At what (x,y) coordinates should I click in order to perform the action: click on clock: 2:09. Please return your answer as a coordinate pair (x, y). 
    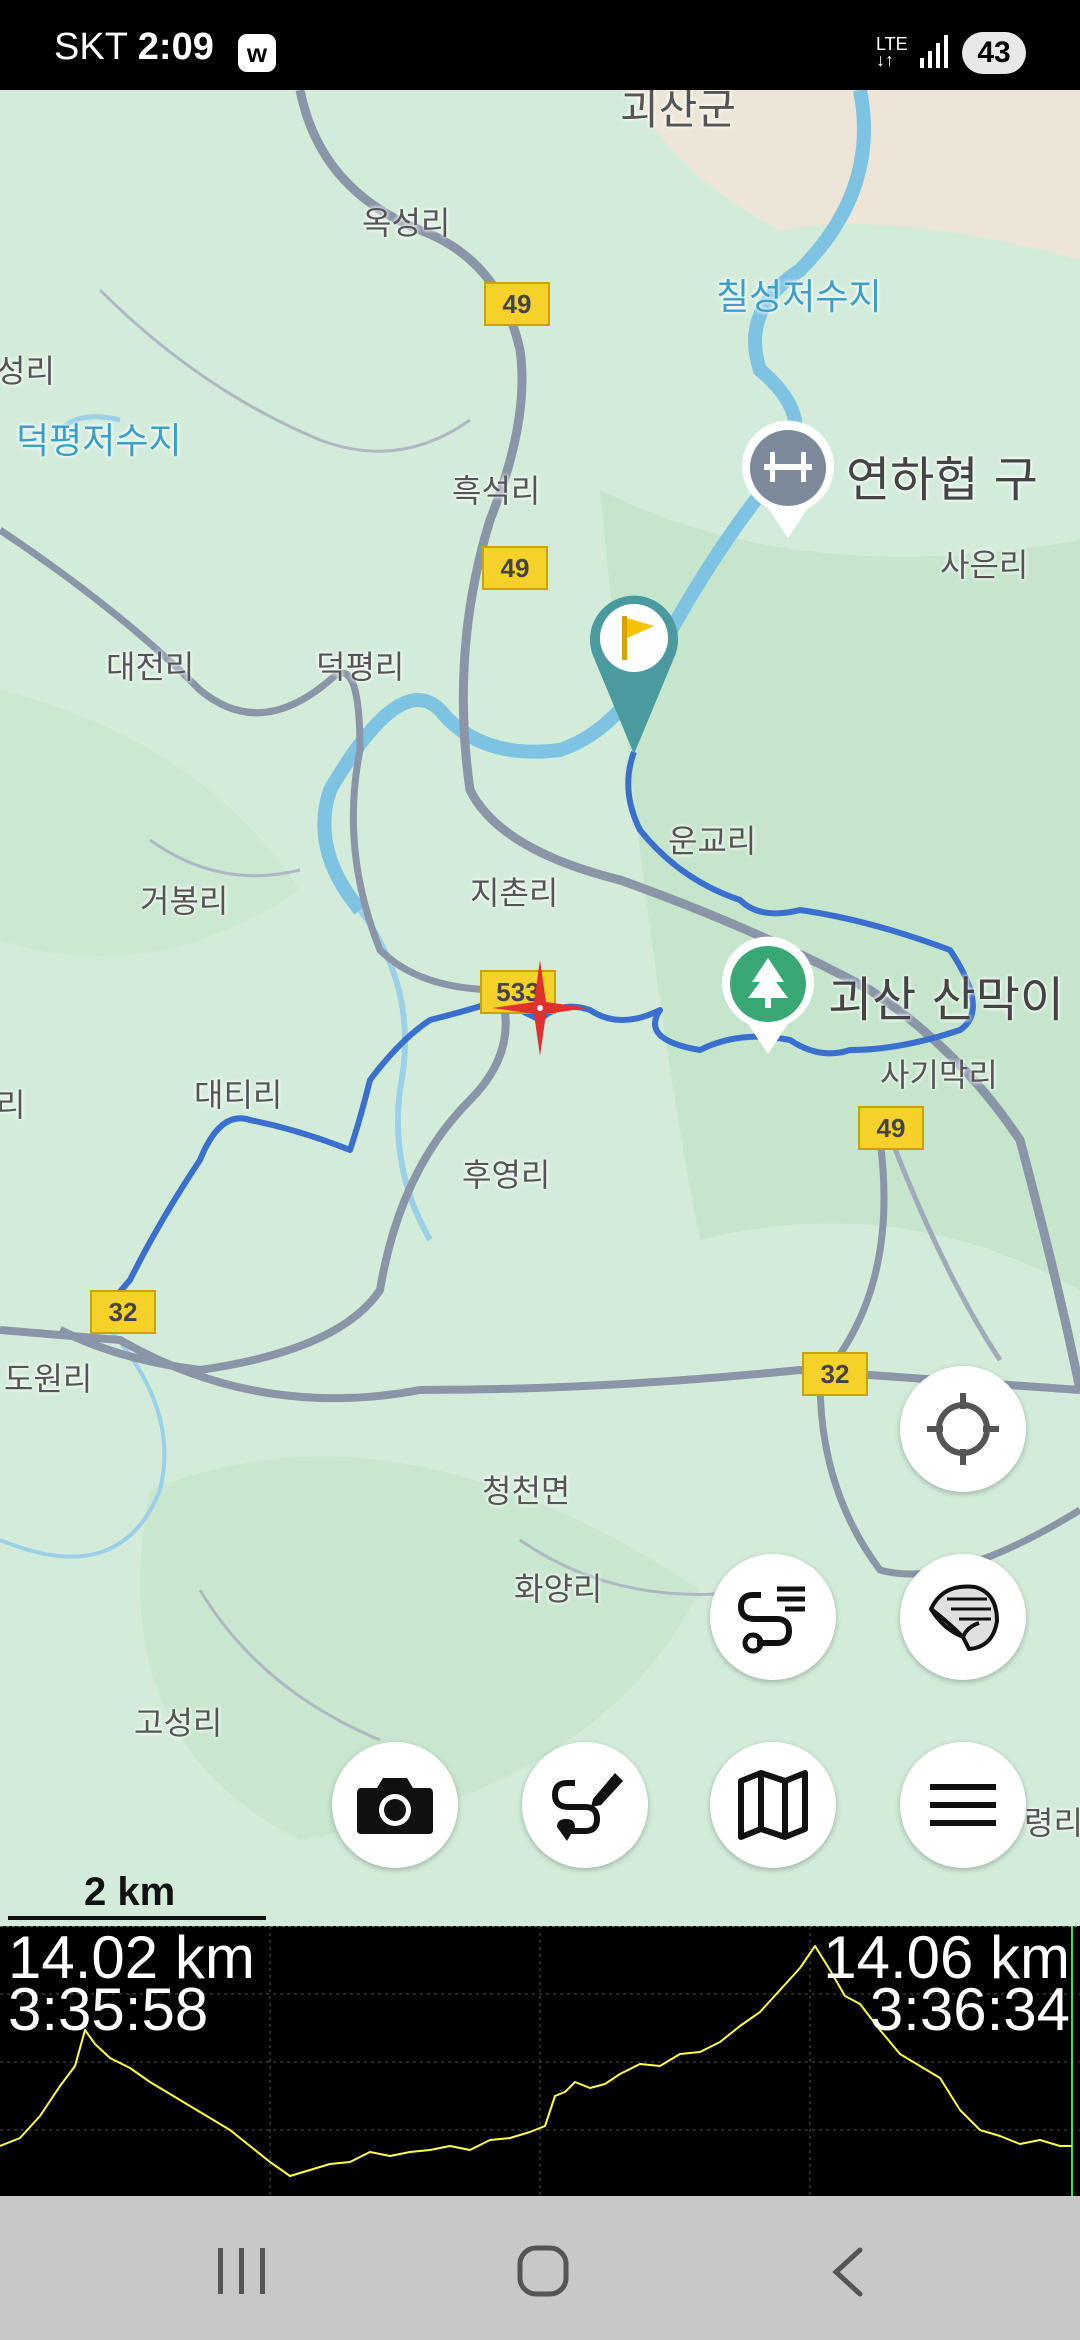
    Looking at the image, I should click on (175, 47).